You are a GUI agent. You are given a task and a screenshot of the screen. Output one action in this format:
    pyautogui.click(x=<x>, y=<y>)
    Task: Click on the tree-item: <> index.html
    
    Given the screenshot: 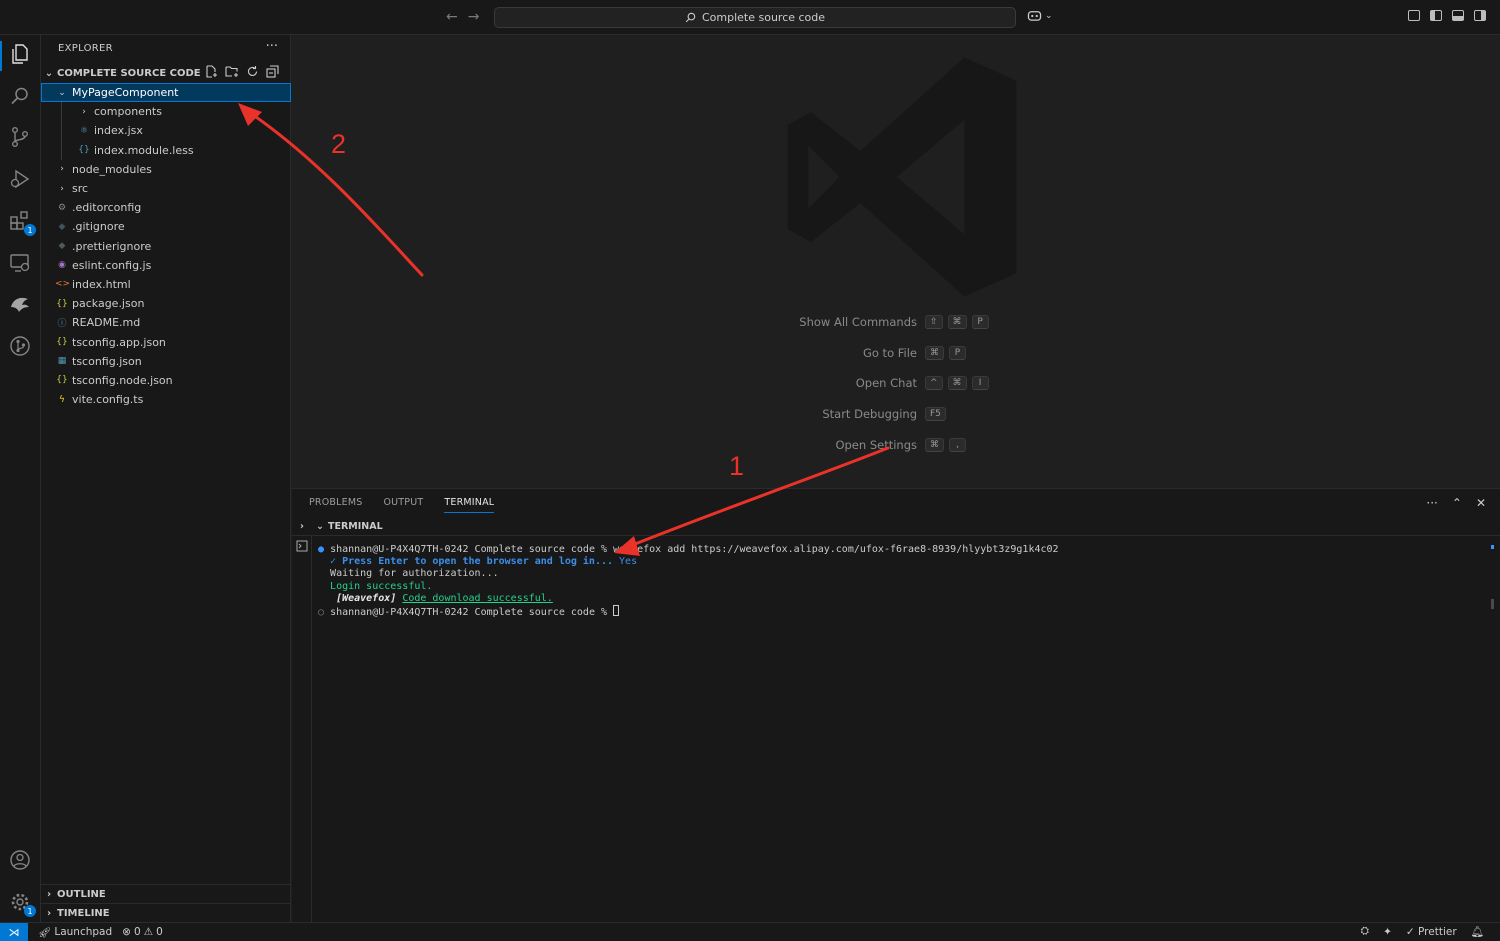 What is the action you would take?
    pyautogui.click(x=166, y=284)
    